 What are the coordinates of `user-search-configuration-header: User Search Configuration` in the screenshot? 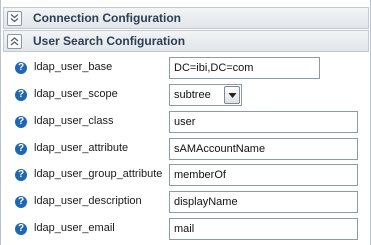 It's located at (186, 41).